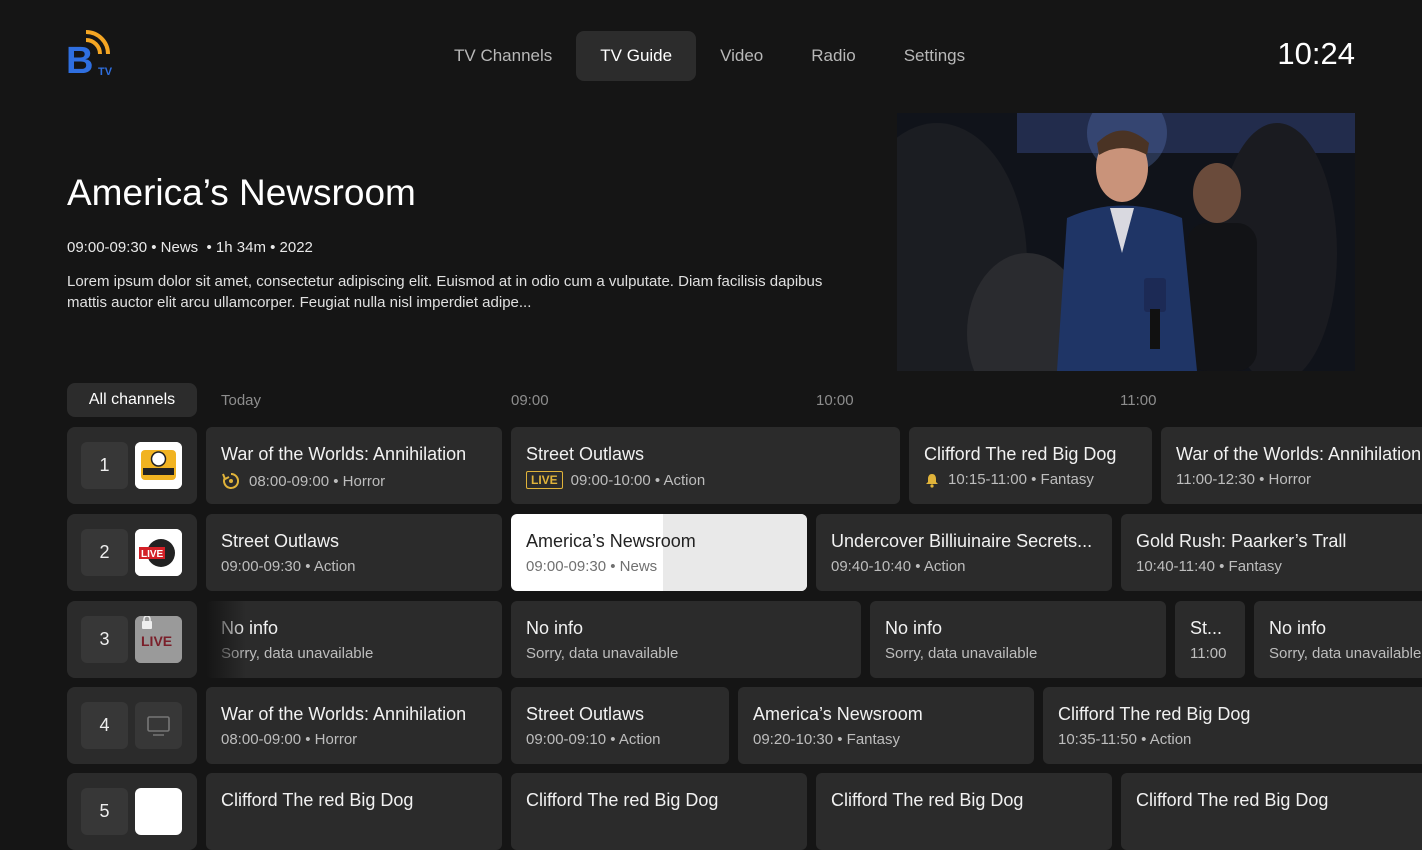 Image resolution: width=1422 pixels, height=850 pixels. Describe the element at coordinates (132, 465) in the screenshot. I see `channel-tile: 1` at that location.